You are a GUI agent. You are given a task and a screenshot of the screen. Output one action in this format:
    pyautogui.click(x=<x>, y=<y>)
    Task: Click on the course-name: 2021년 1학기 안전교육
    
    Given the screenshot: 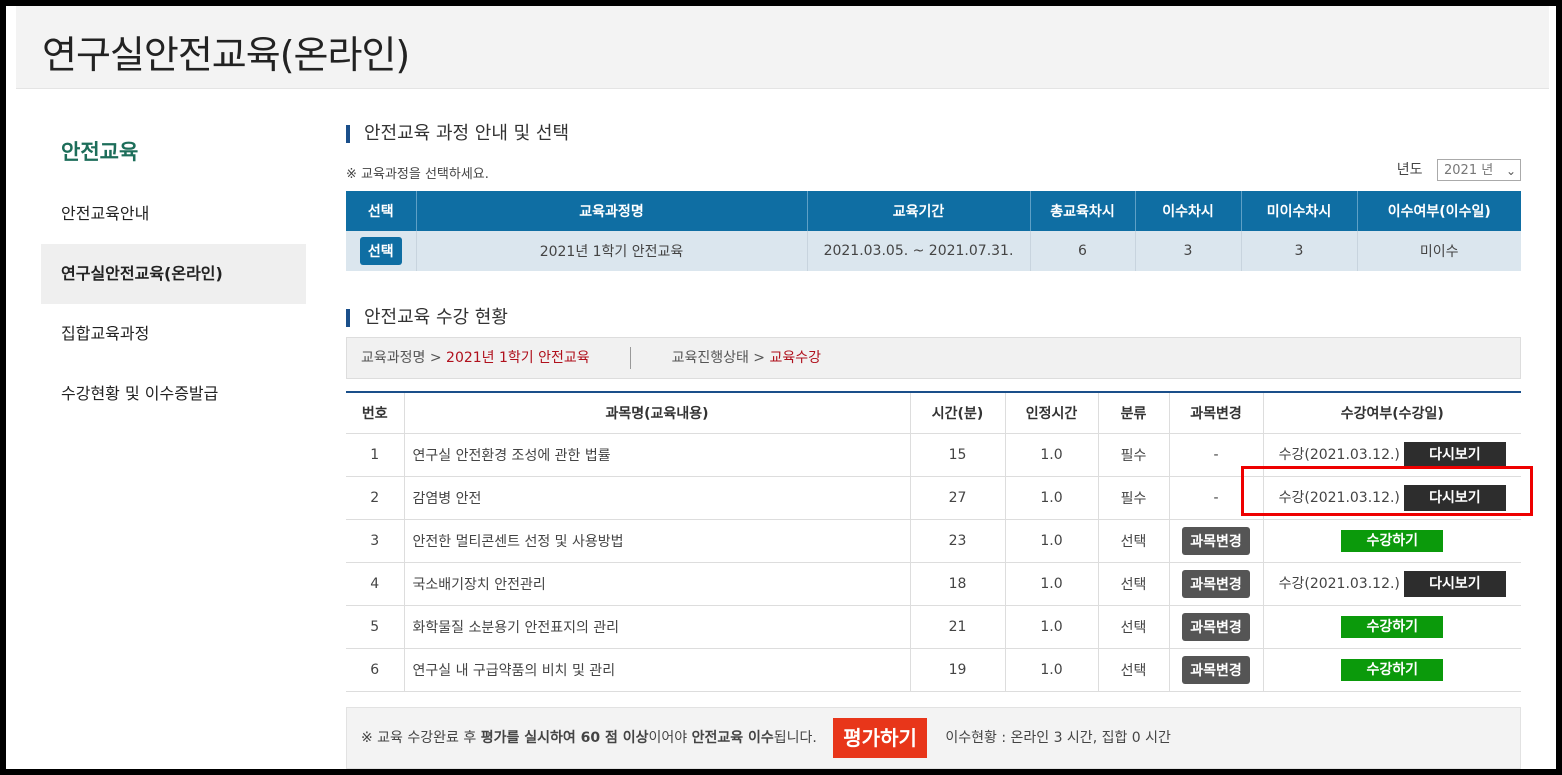 What is the action you would take?
    pyautogui.click(x=612, y=251)
    